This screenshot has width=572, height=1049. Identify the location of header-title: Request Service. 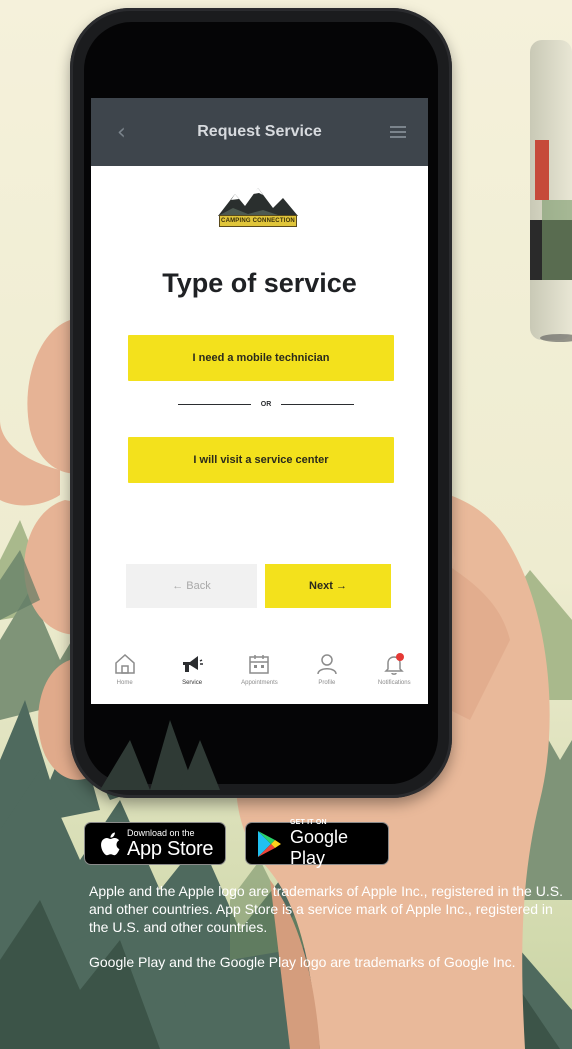
(259, 131).